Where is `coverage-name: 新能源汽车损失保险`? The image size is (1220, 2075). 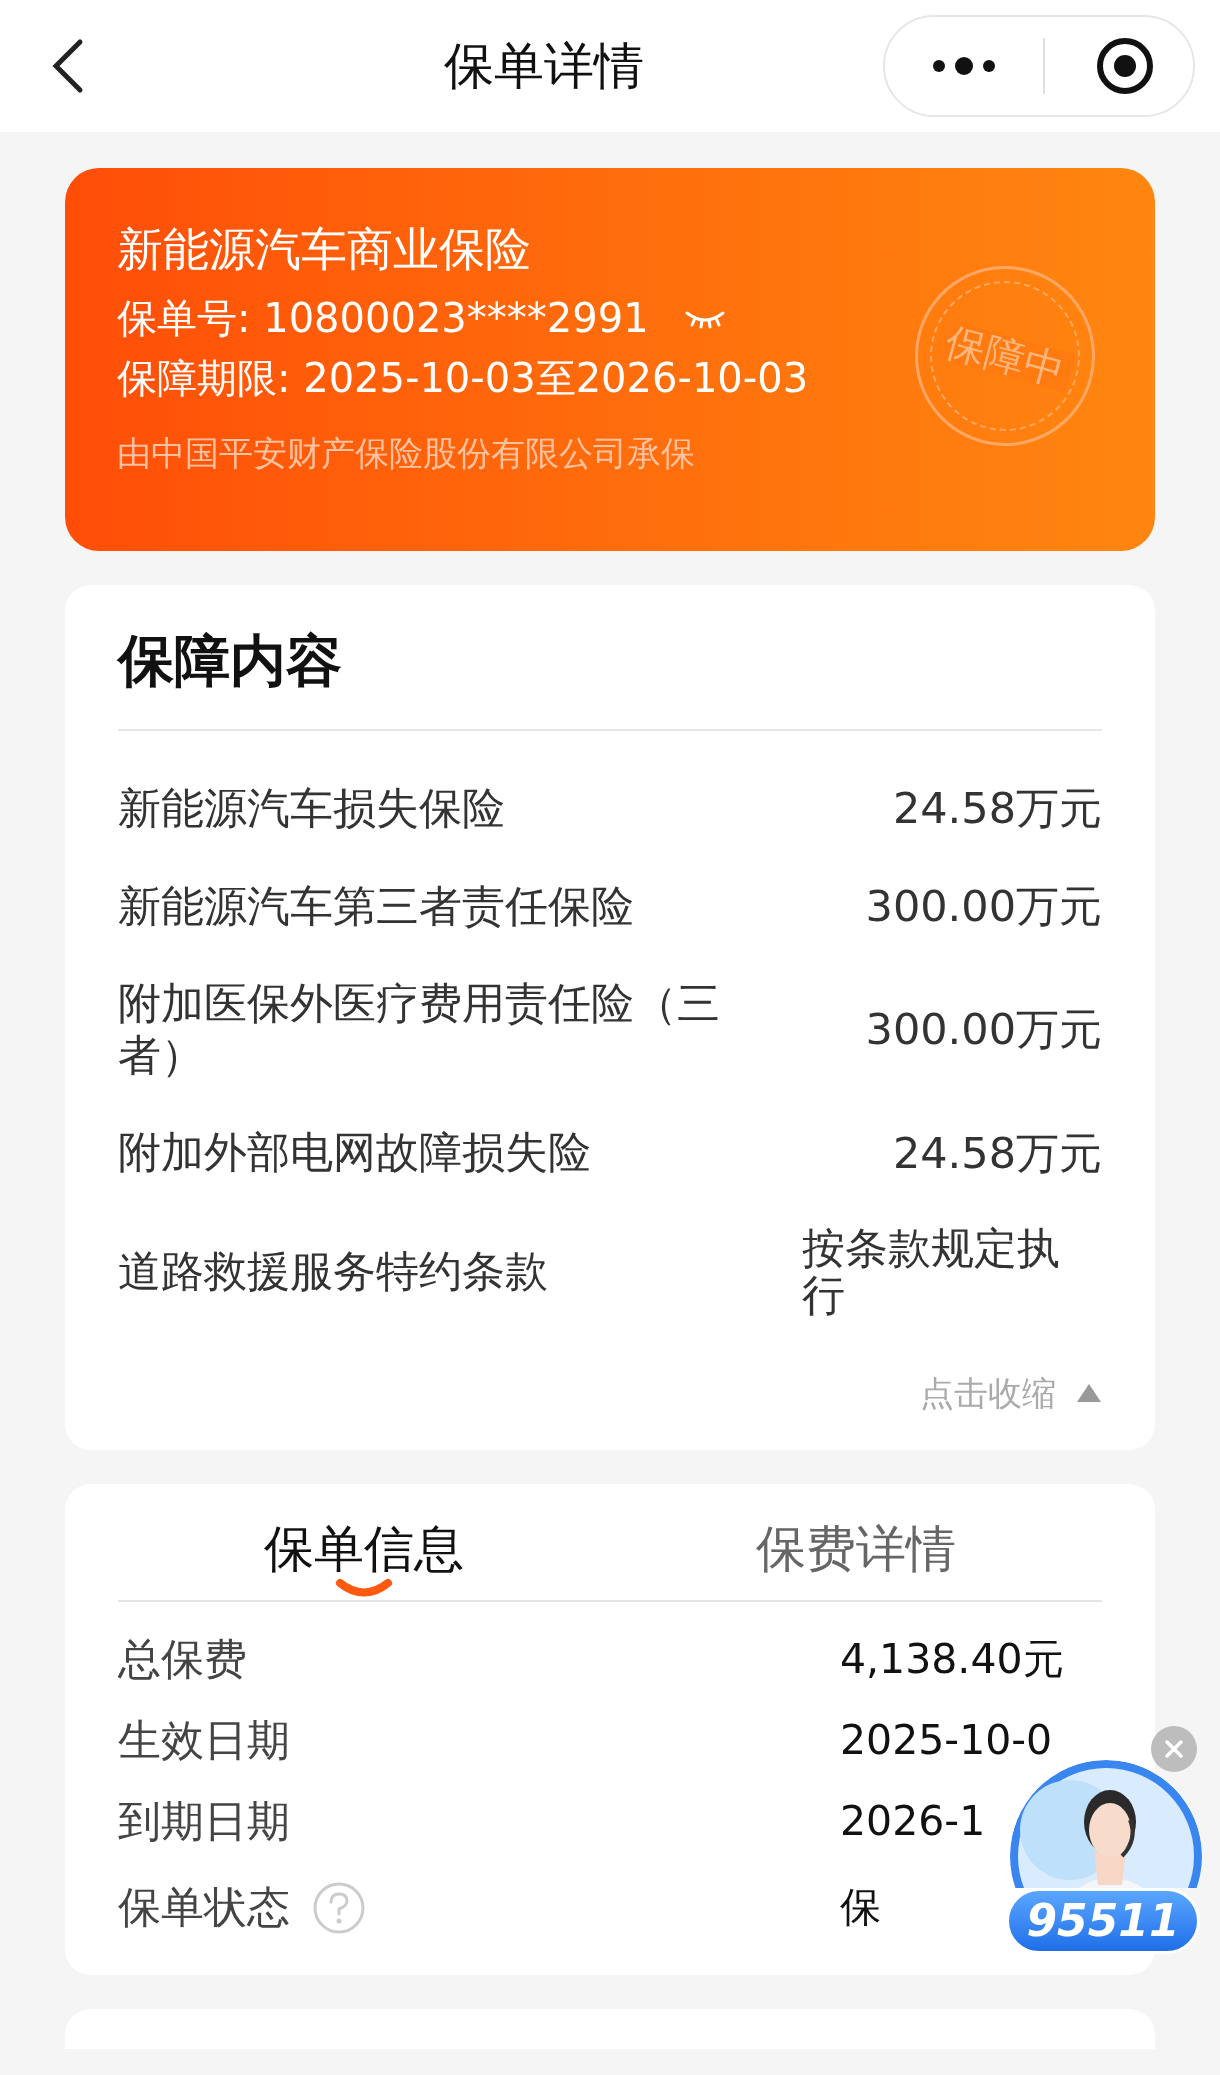
coverage-name: 新能源汽车损失保险 is located at coordinates (312, 809).